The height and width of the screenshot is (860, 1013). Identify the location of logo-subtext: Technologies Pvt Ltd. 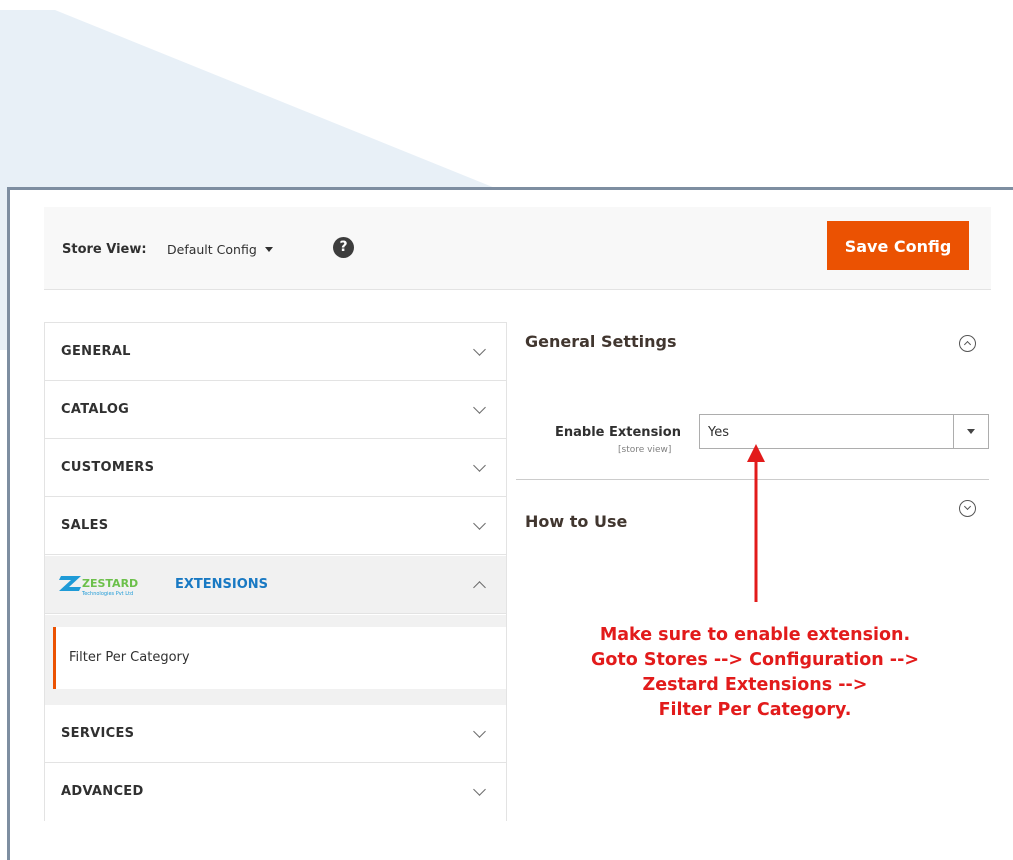
(107, 594).